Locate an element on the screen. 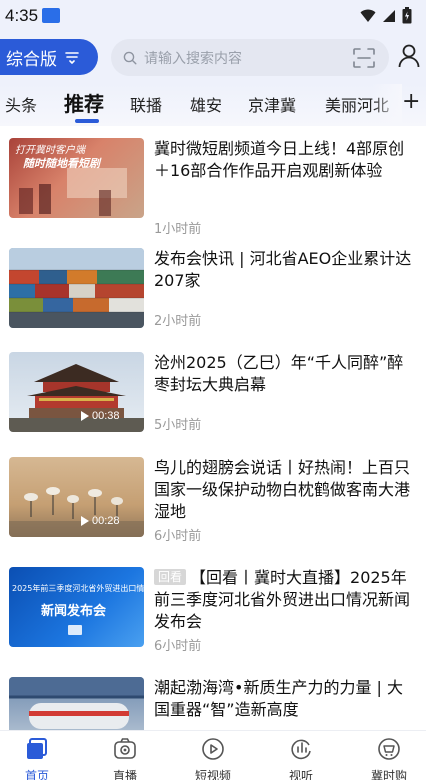 The width and height of the screenshot is (426, 780). tab-headlines: 头条 is located at coordinates (21, 104).